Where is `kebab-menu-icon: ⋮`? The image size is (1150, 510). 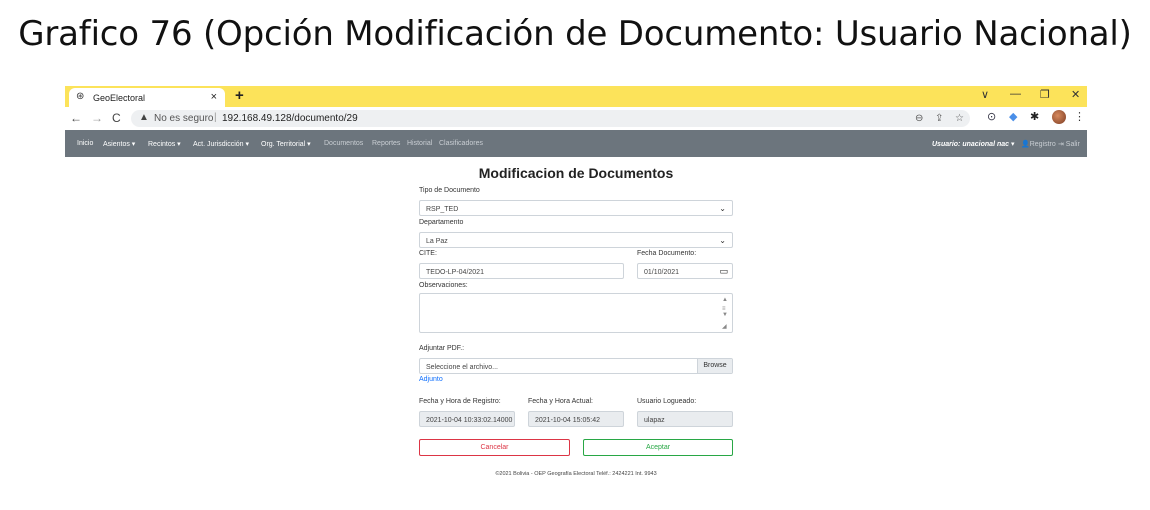
kebab-menu-icon: ⋮ is located at coordinates (1079, 116).